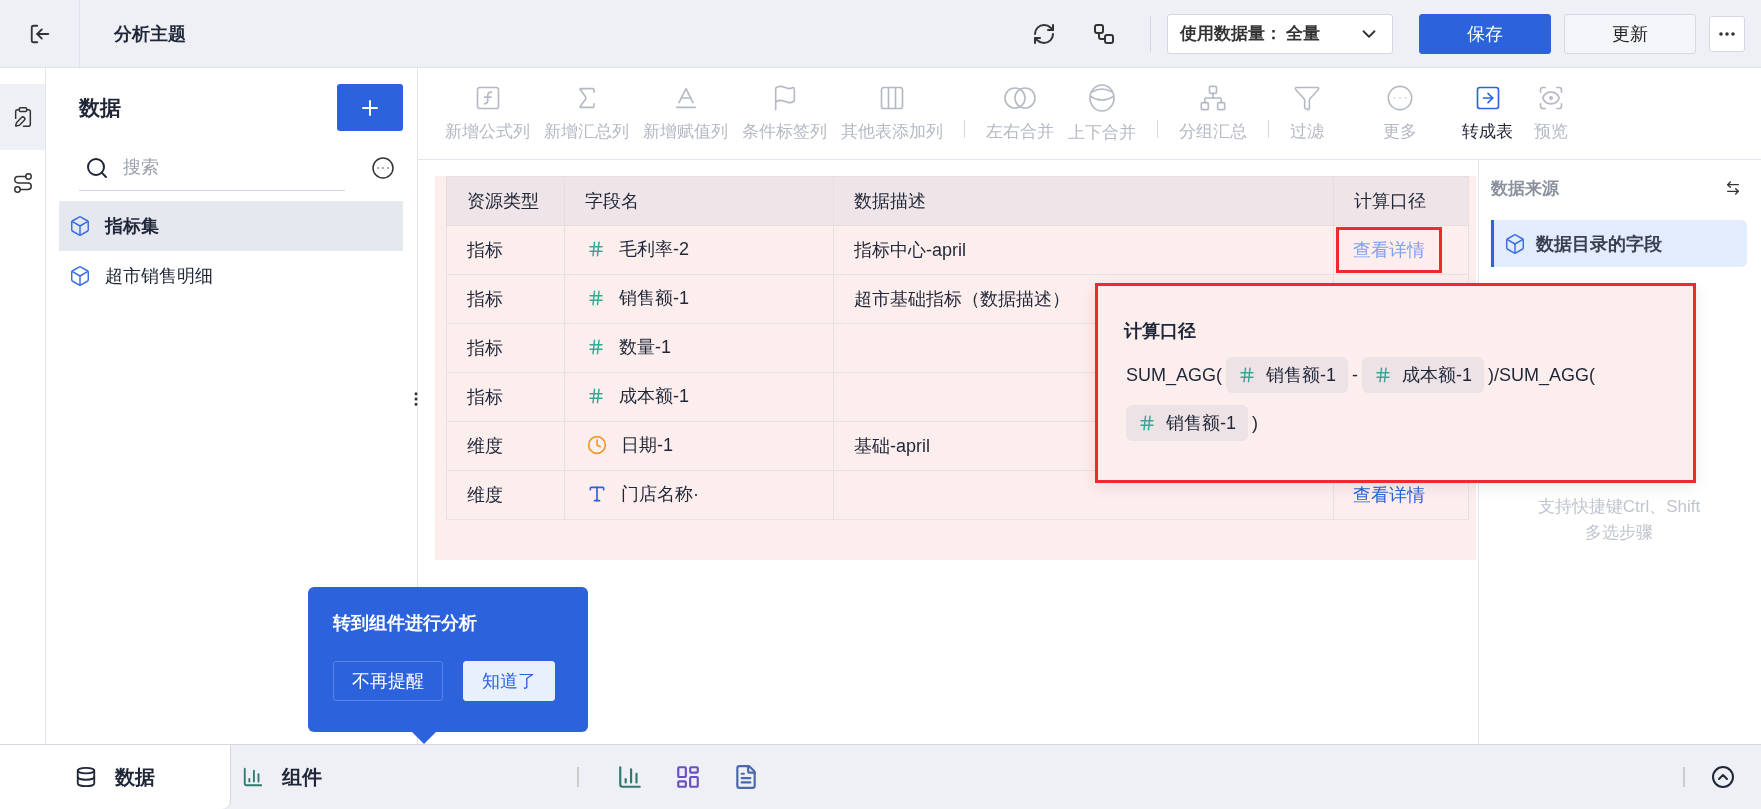  I want to click on hierarchy-icon, so click(1213, 98).